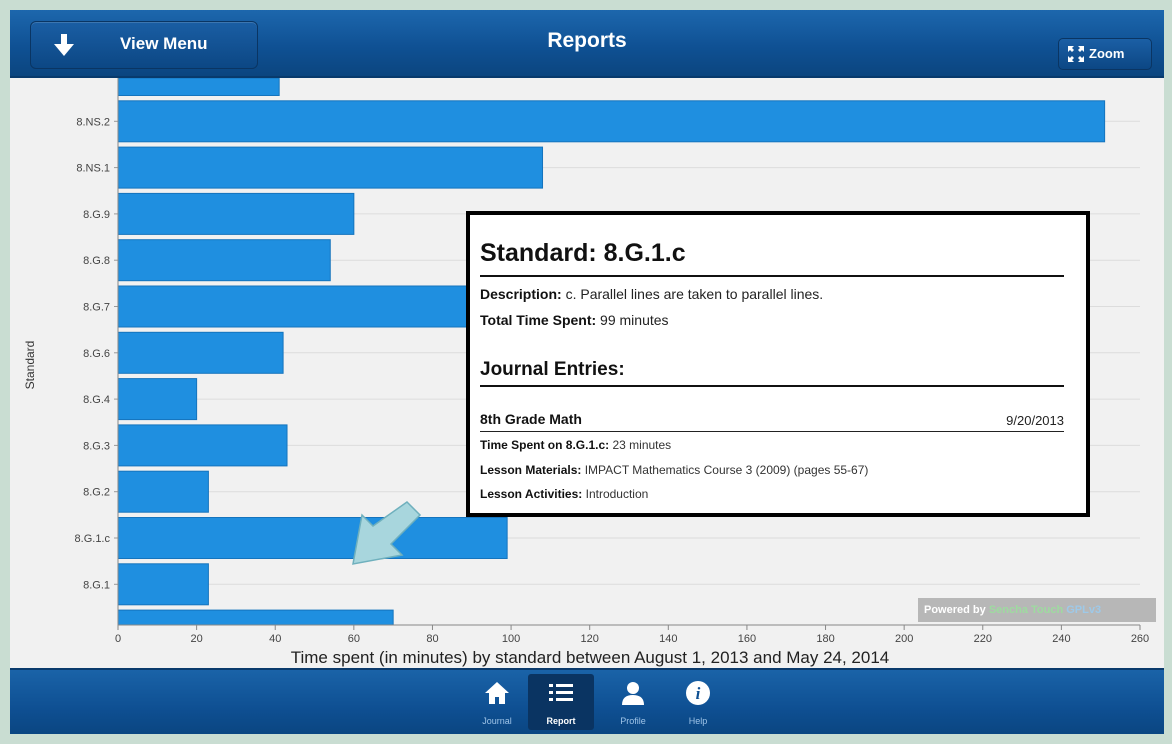  Describe the element at coordinates (545, 445) in the screenshot. I see `entry-time-label: Time Spent on 8.G.1.c:` at that location.